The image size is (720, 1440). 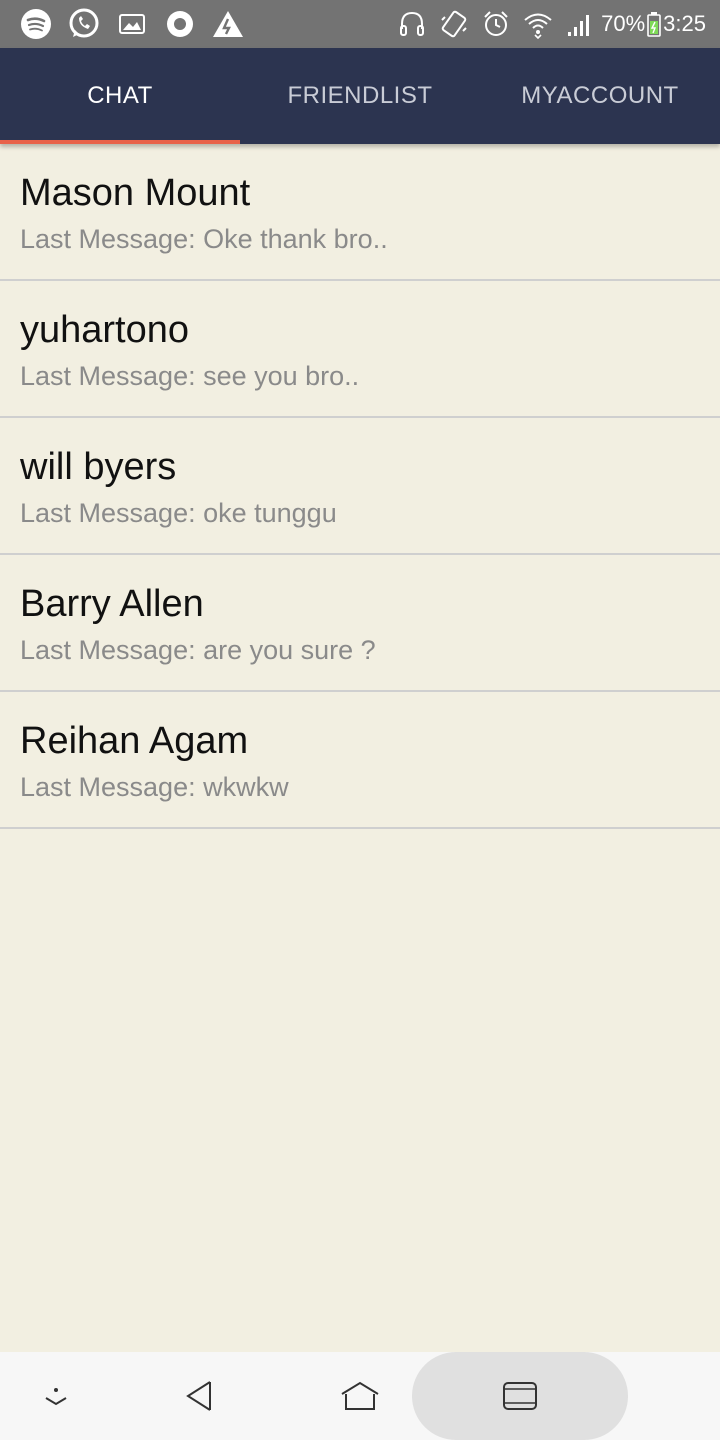 I want to click on system-icons: 70% 3:25, so click(x=546, y=24).